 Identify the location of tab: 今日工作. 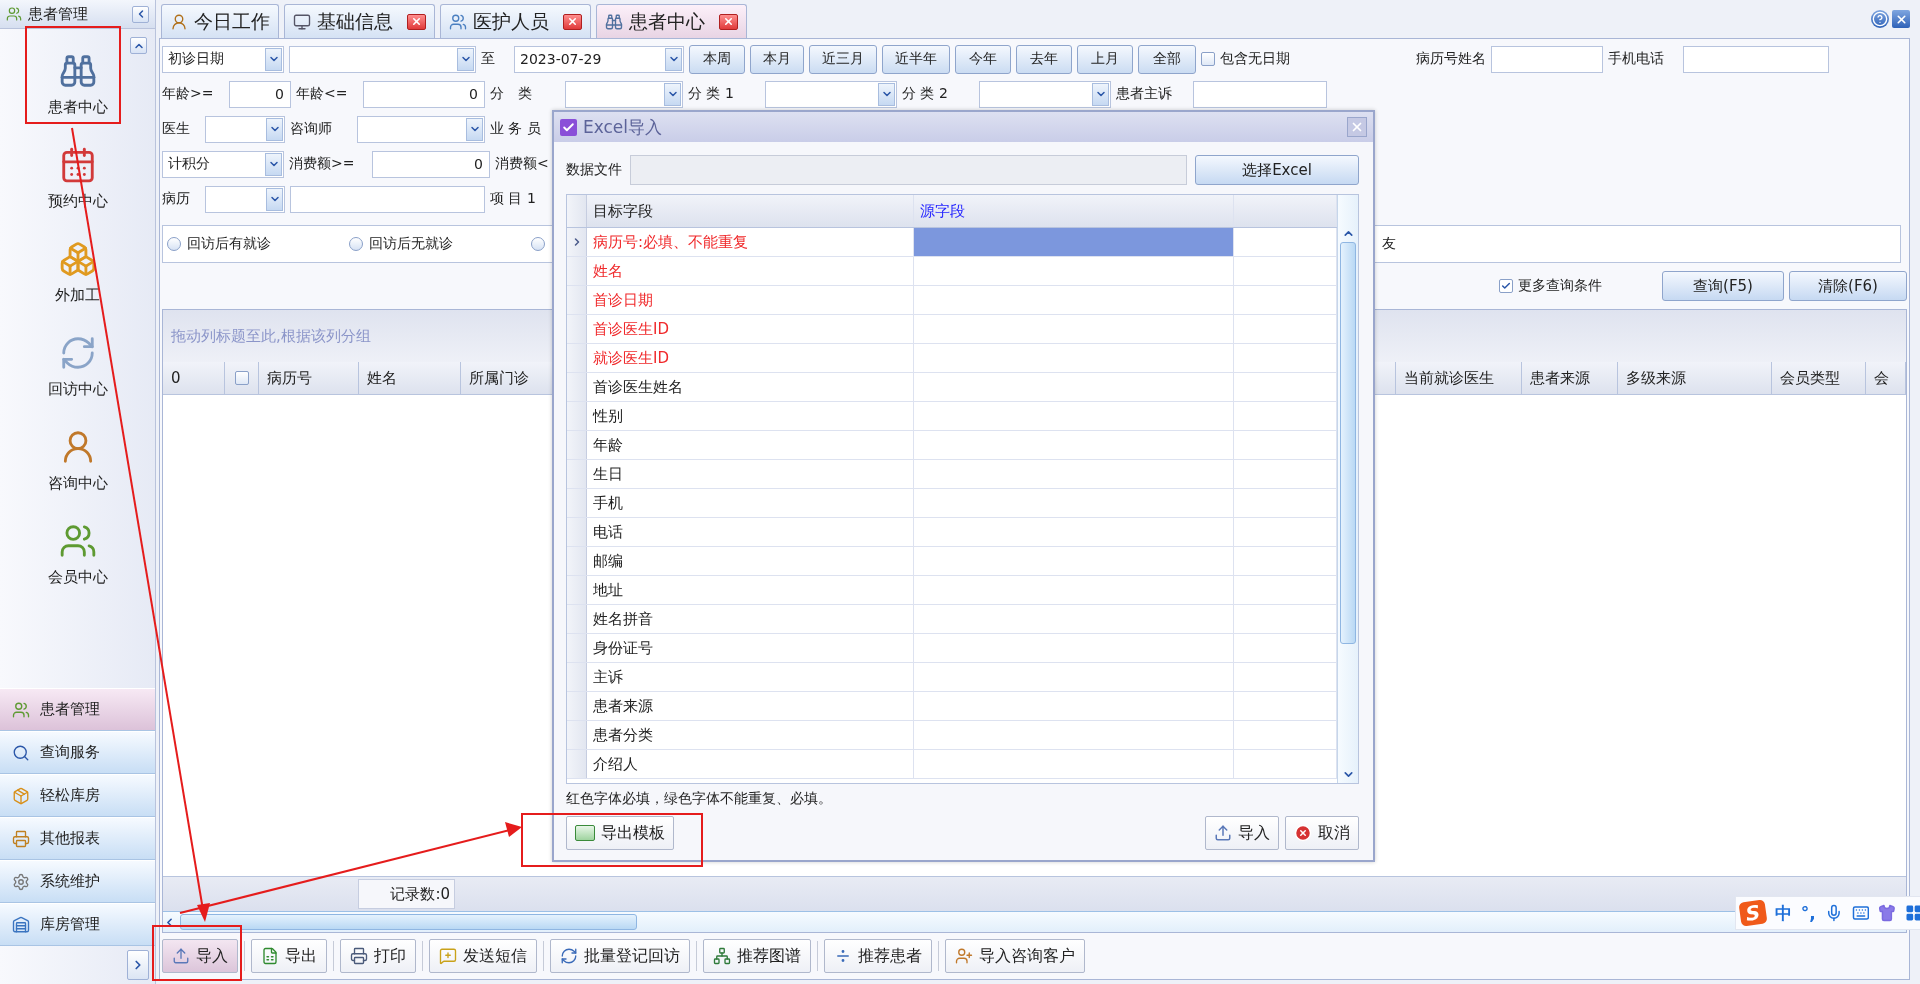
(220, 21).